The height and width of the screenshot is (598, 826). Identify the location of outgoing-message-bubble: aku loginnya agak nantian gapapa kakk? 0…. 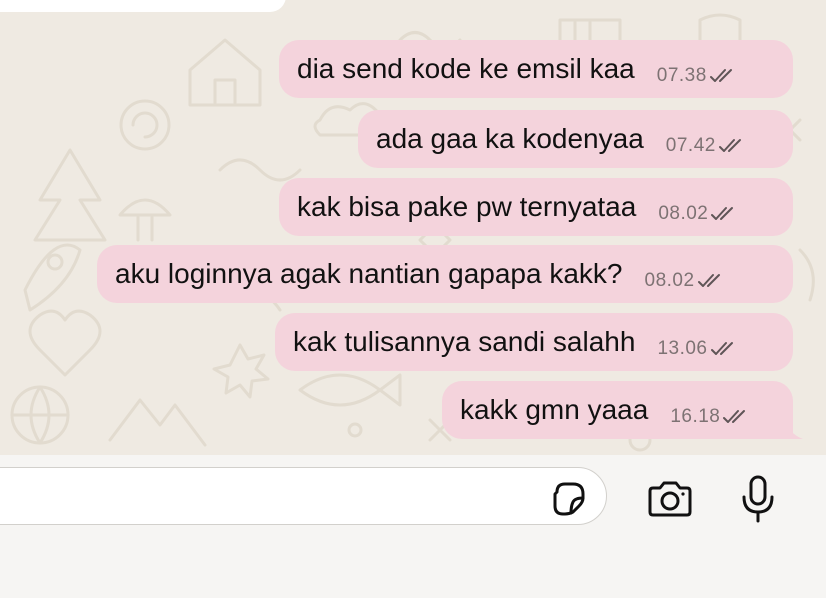
(445, 274).